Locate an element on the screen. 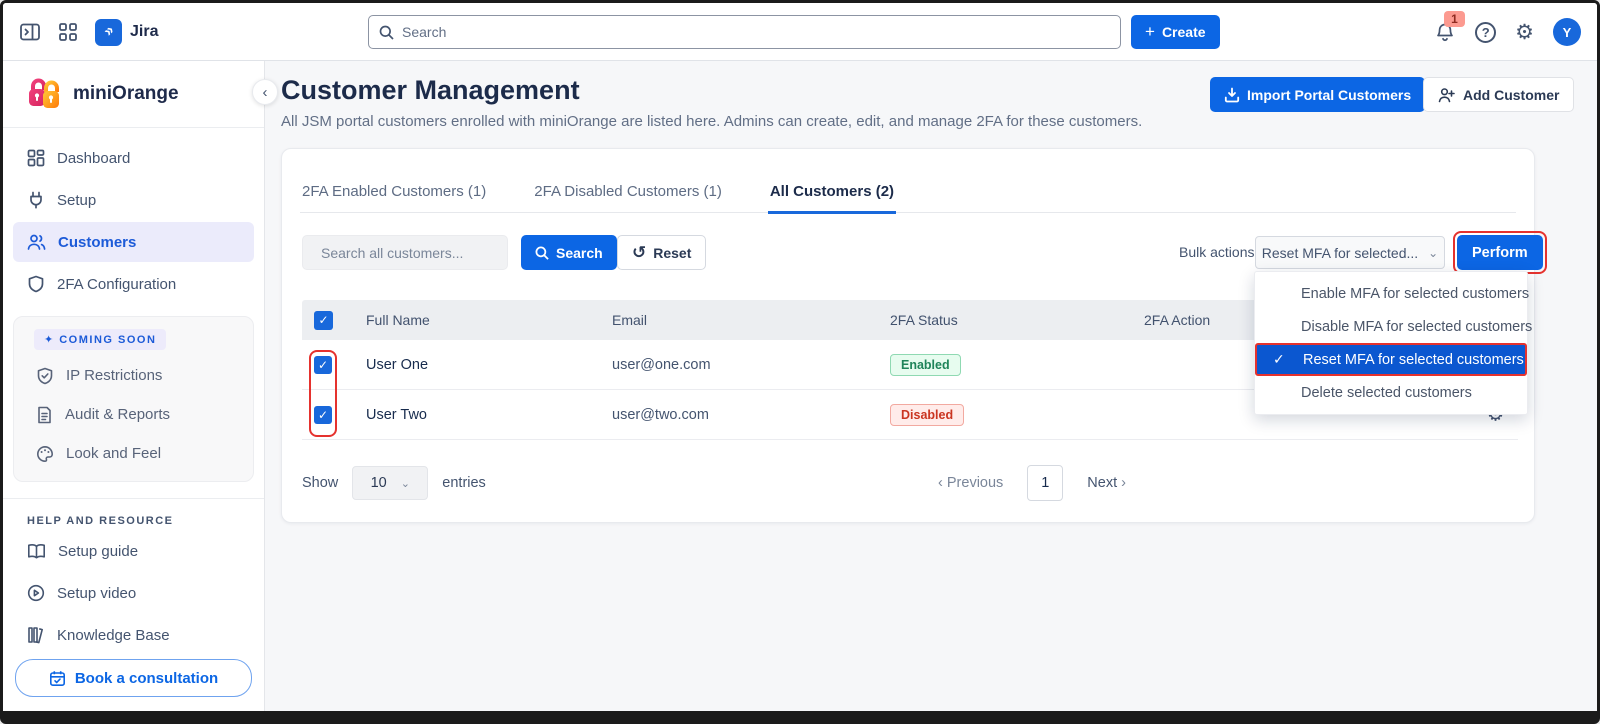 This screenshot has width=1600, height=724. import-icon is located at coordinates (1232, 94).